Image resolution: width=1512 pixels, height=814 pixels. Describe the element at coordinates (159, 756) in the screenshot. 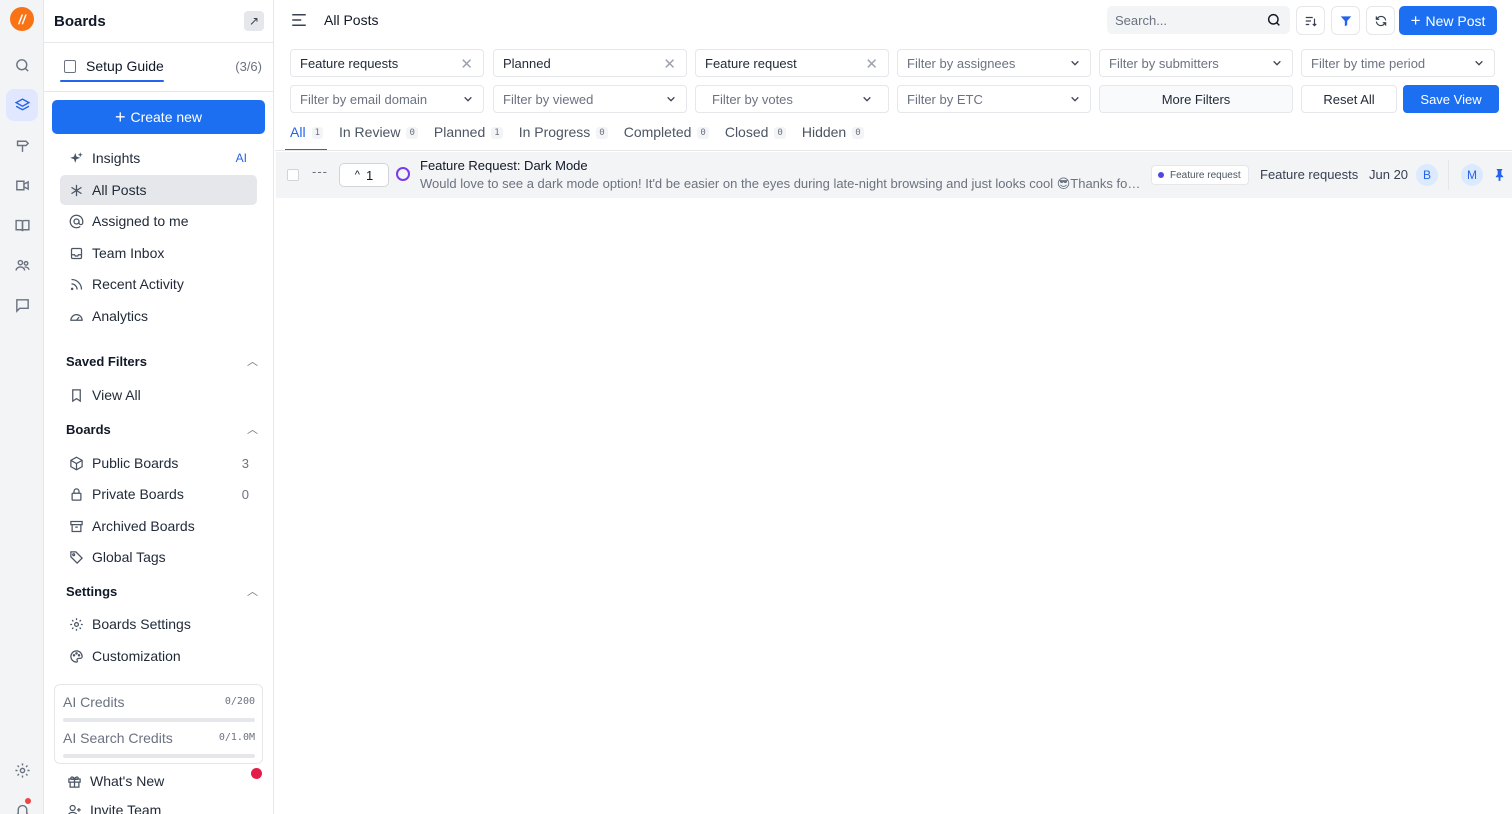

I see `credit-progress-bar` at that location.